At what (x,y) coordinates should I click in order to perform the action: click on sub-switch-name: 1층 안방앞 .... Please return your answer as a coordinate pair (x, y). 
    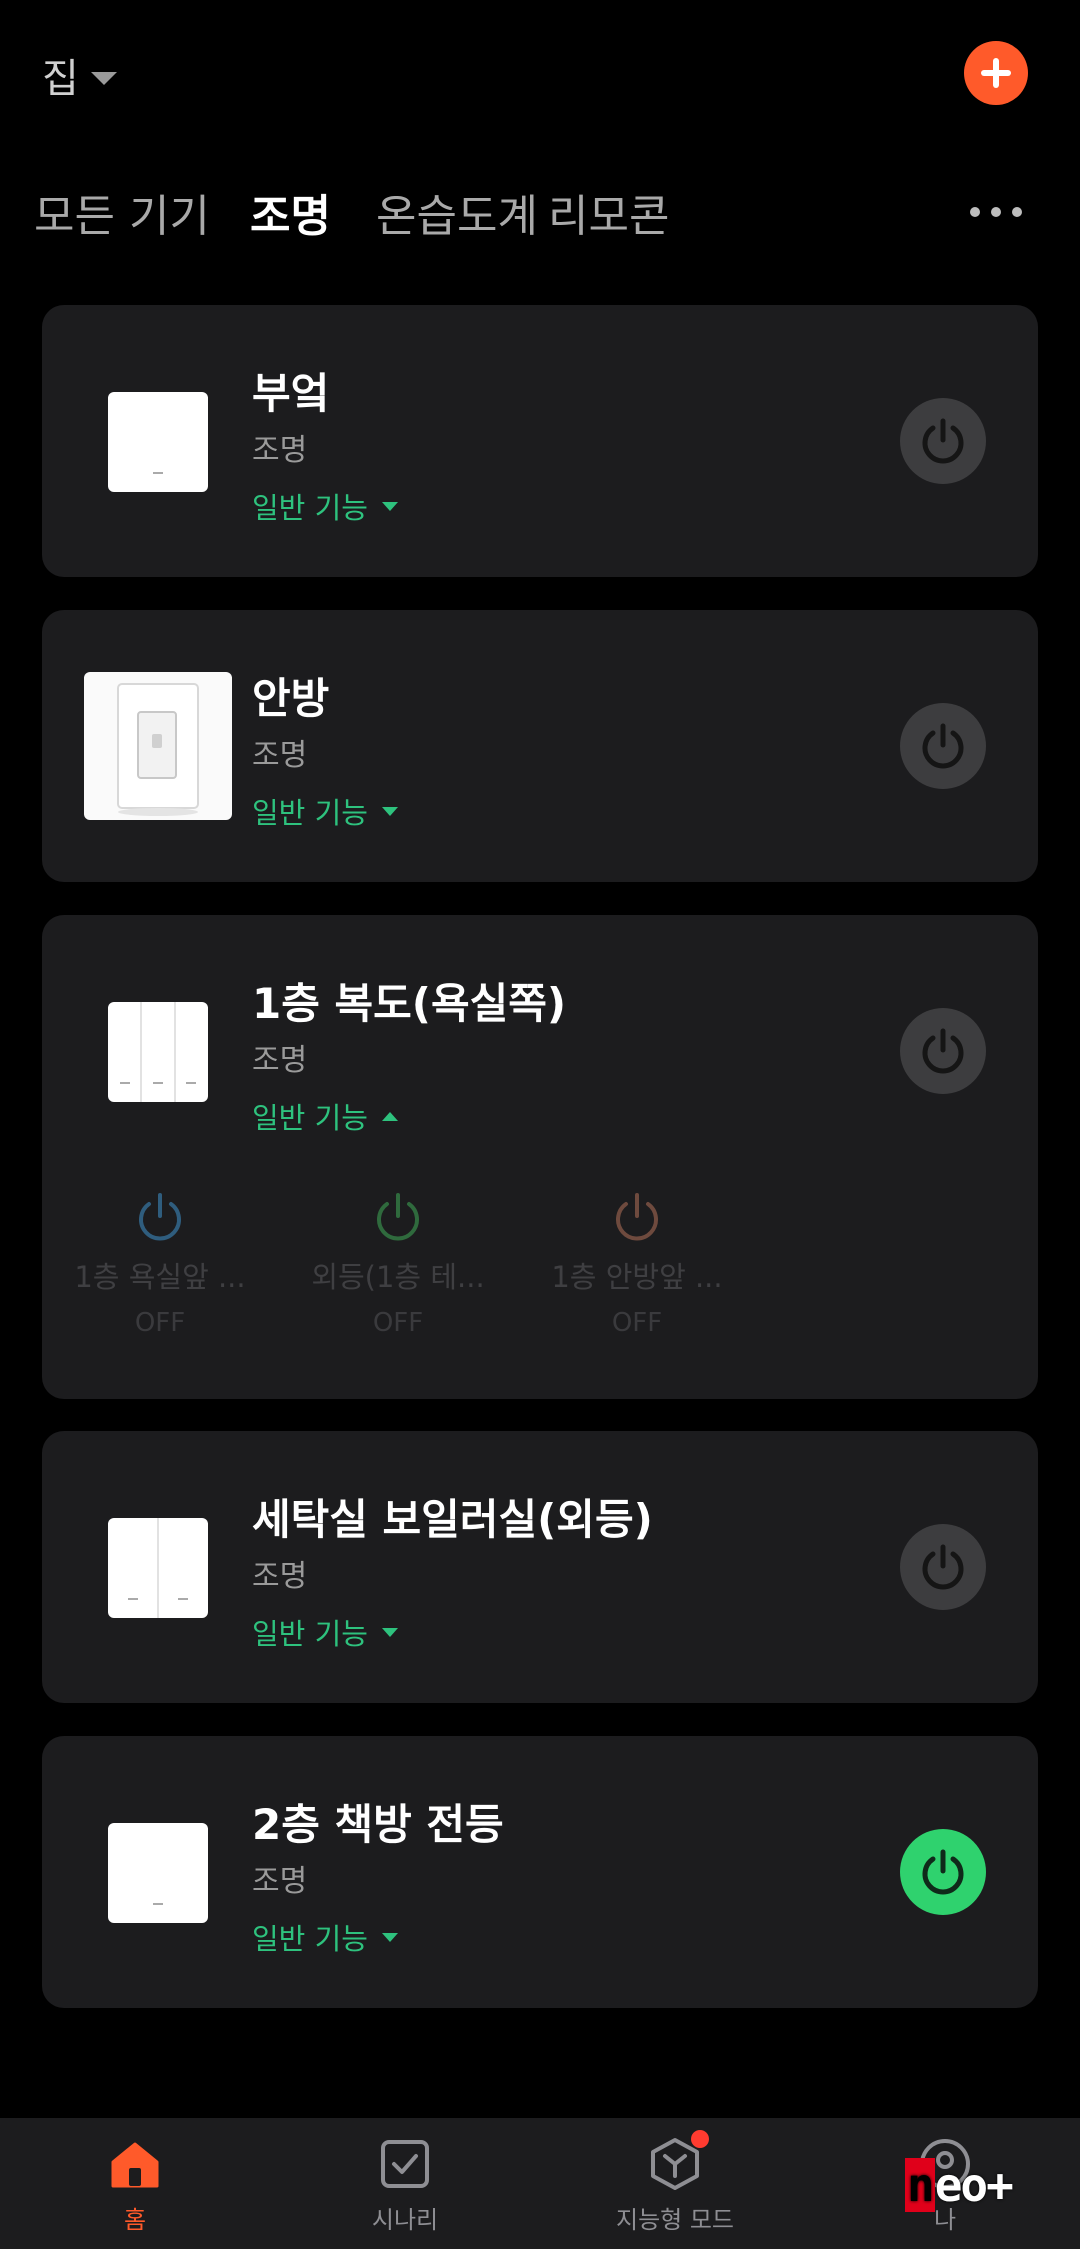
    Looking at the image, I should click on (637, 1277).